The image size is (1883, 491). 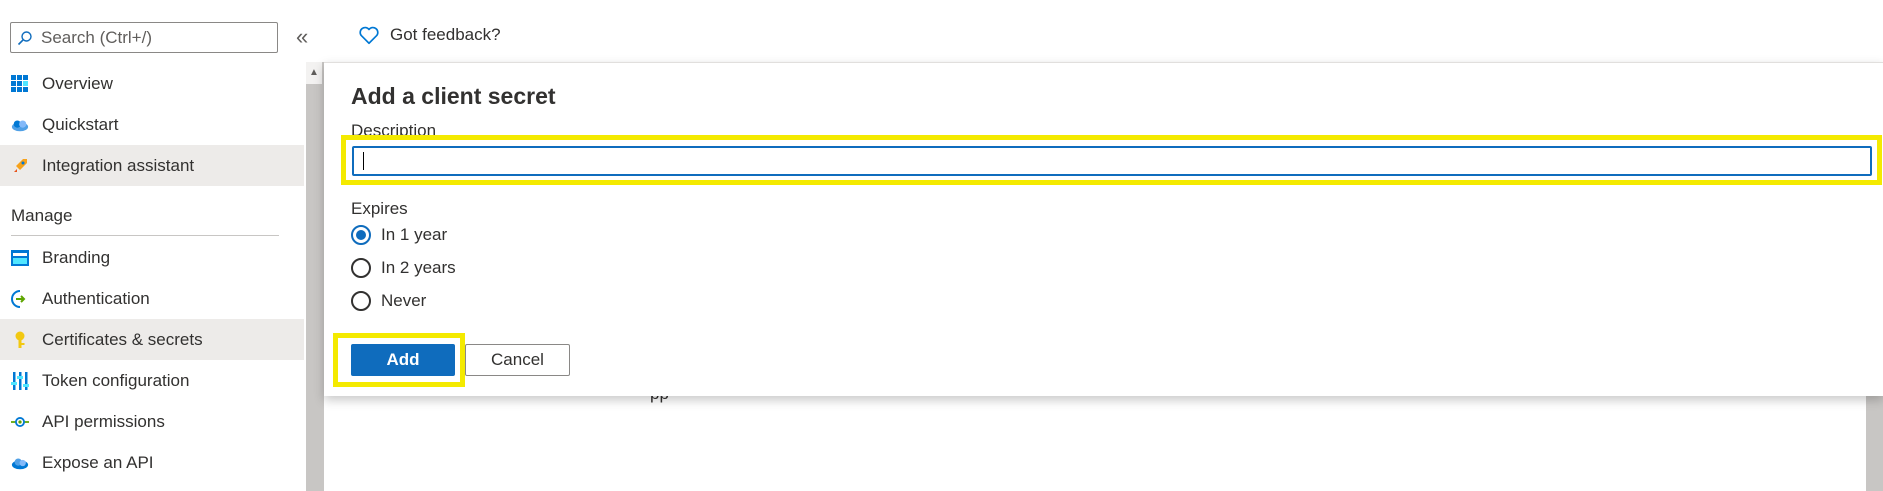 What do you see at coordinates (156, 37) in the screenshot?
I see `search-input` at bounding box center [156, 37].